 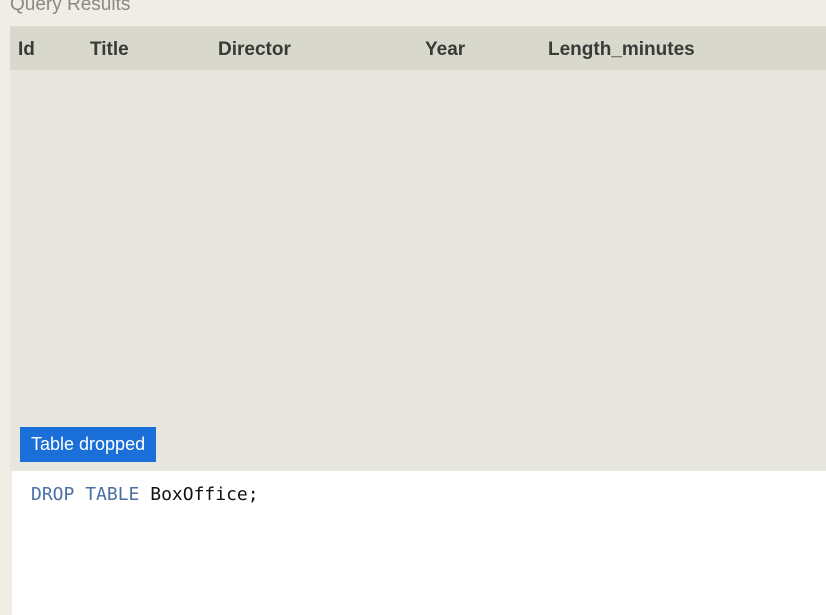 I want to click on keyword-table: TABLE, so click(x=112, y=494).